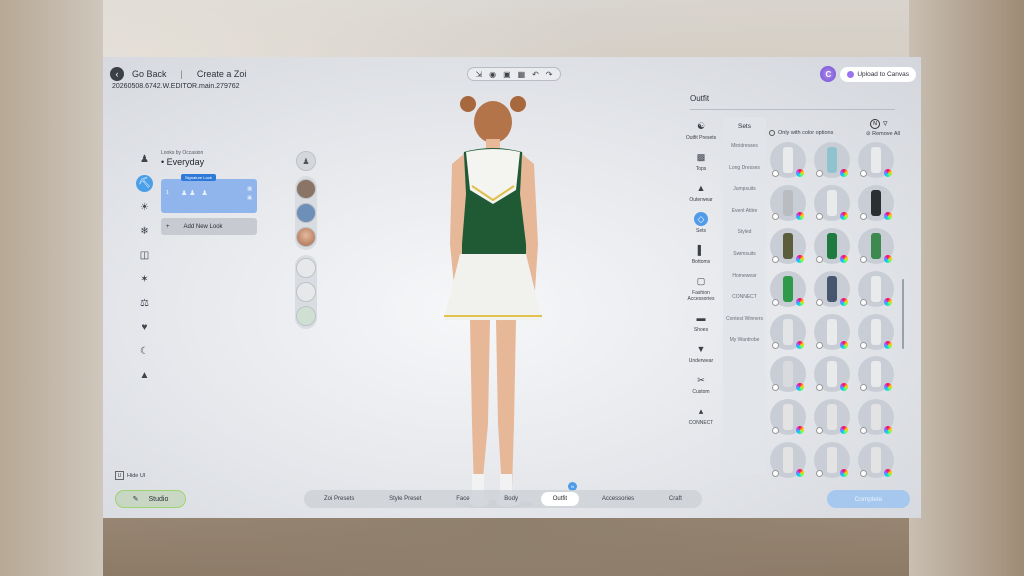 The image size is (1024, 576). I want to click on graduation-icon: ▲, so click(144, 375).